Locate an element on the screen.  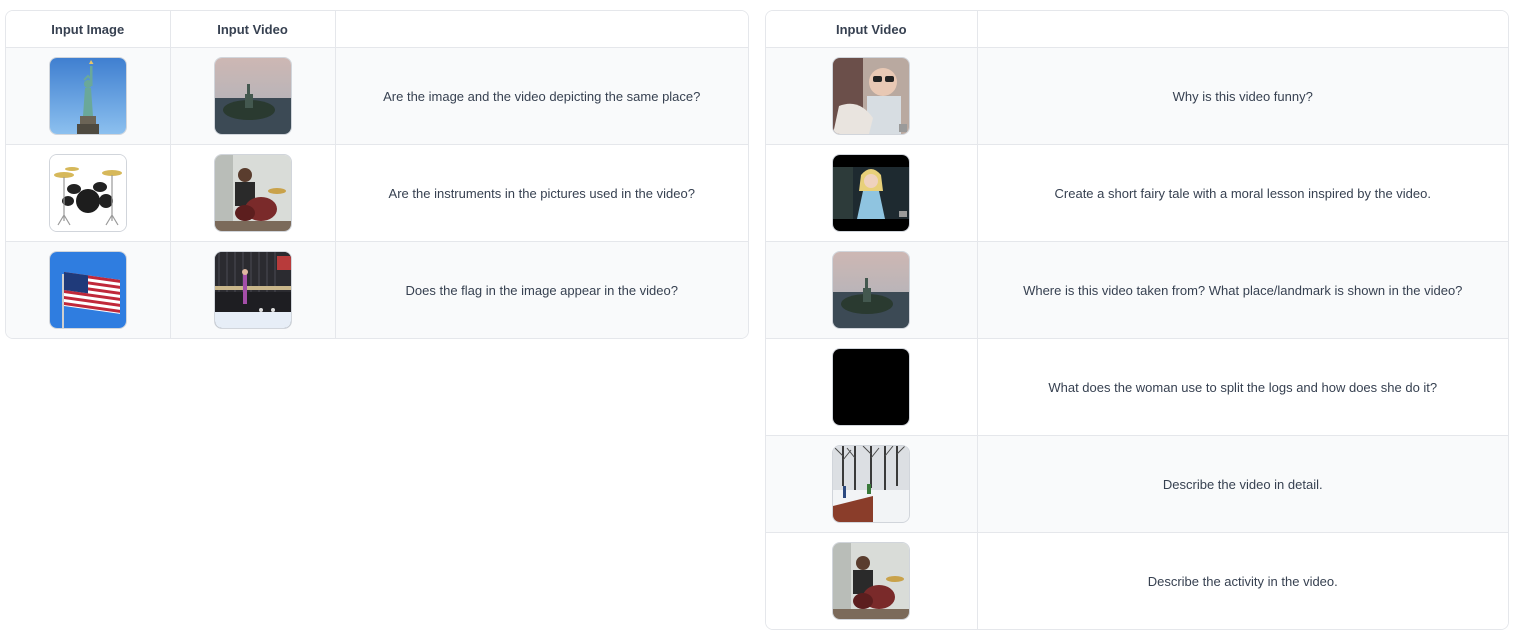
table-row: Describe the video in detail. is located at coordinates (1137, 484).